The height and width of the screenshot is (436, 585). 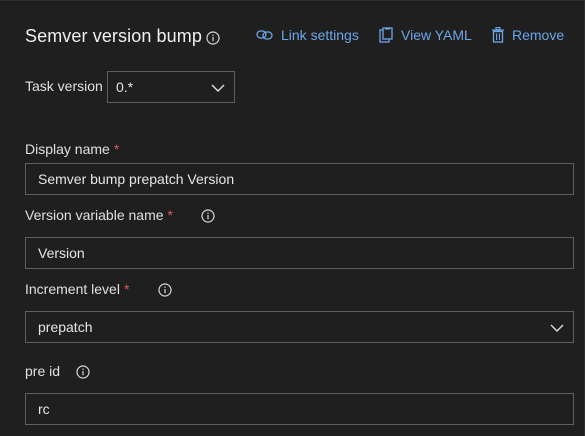 What do you see at coordinates (538, 35) in the screenshot?
I see `remove-label: Remove` at bounding box center [538, 35].